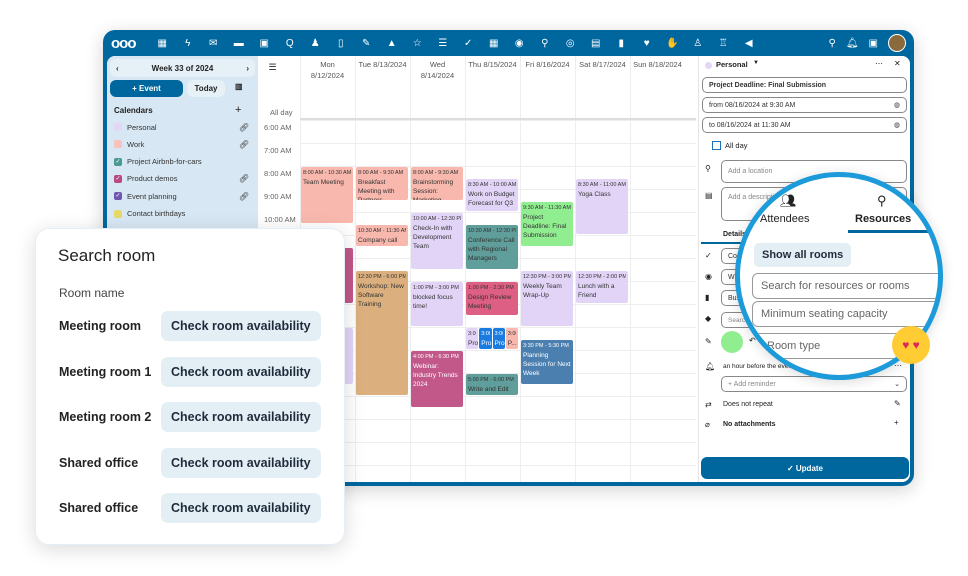  I want to click on calendar-item: ✓ Event planning 🔗︎, so click(181, 196).